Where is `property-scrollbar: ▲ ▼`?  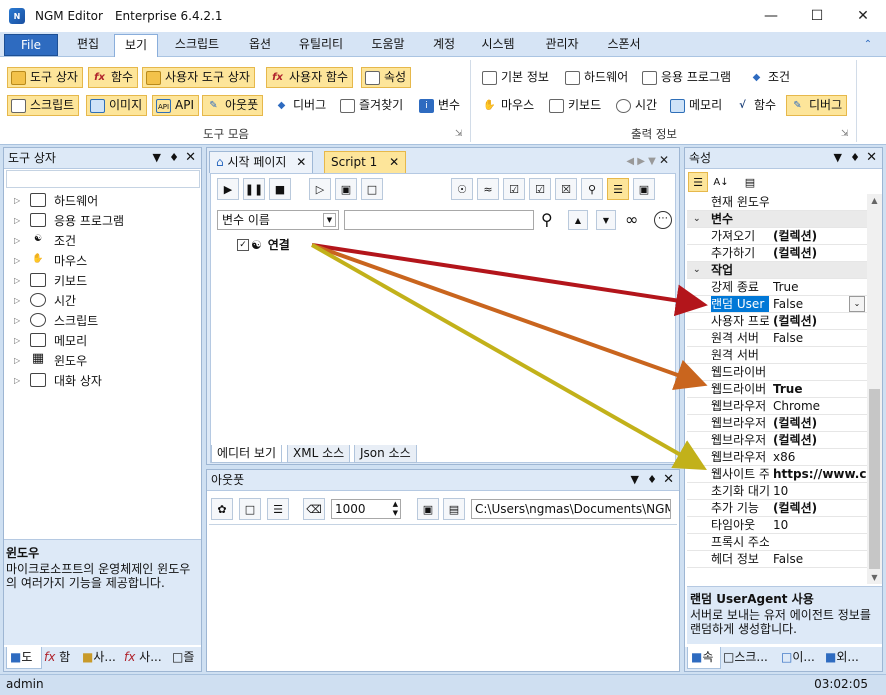
property-scrollbar: ▲ ▼ is located at coordinates (874, 389).